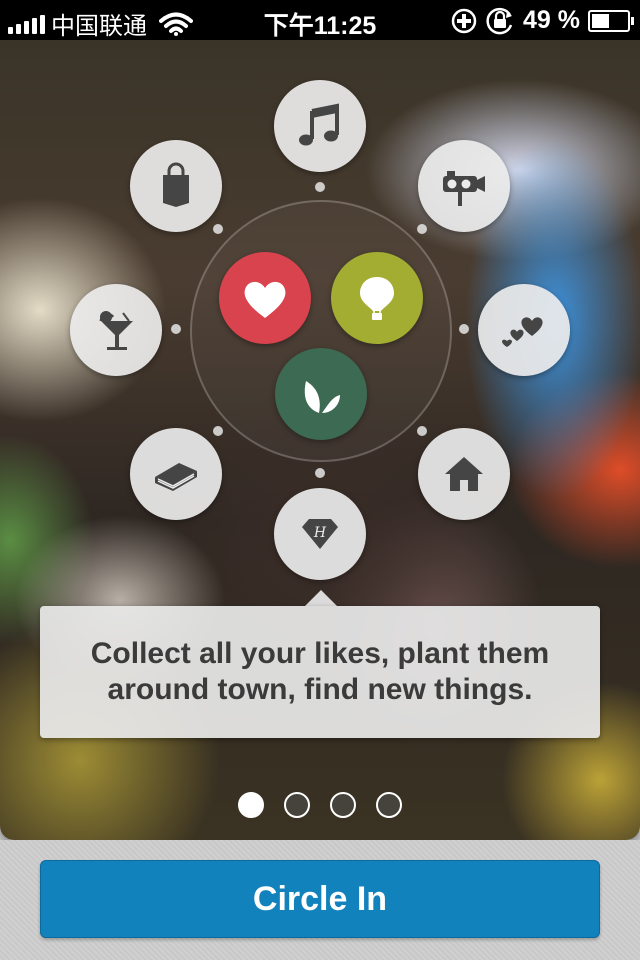 This screenshot has height=960, width=640. Describe the element at coordinates (464, 20) in the screenshot. I see `location-icon` at that location.